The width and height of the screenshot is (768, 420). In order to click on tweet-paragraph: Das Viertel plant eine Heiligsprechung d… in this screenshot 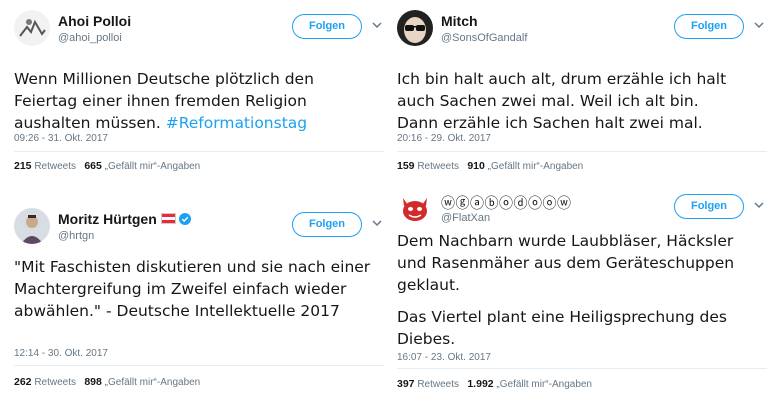, I will do `click(562, 328)`.